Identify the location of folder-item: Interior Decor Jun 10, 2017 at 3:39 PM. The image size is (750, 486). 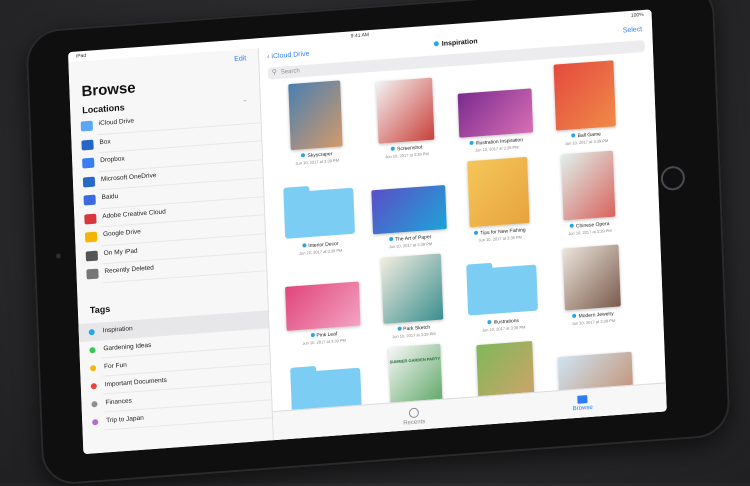
(319, 223).